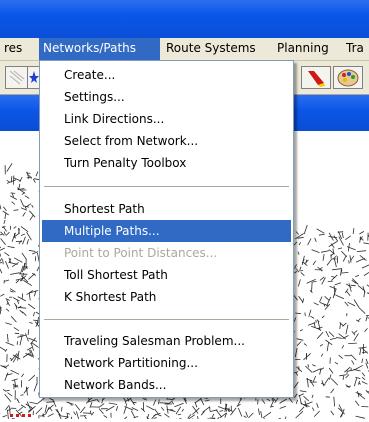 The image size is (369, 422). I want to click on window-title-bar, so click(184, 19).